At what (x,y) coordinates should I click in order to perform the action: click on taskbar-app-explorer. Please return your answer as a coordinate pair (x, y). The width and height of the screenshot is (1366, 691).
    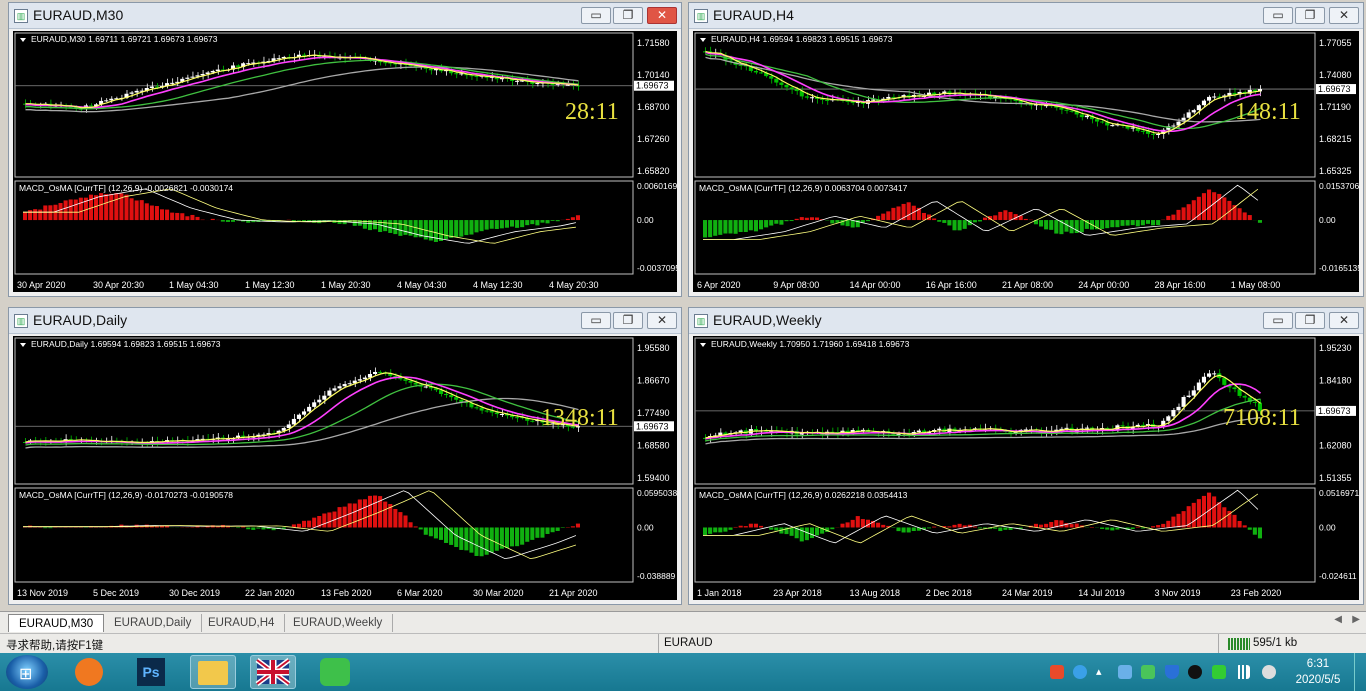
    Looking at the image, I should click on (213, 672).